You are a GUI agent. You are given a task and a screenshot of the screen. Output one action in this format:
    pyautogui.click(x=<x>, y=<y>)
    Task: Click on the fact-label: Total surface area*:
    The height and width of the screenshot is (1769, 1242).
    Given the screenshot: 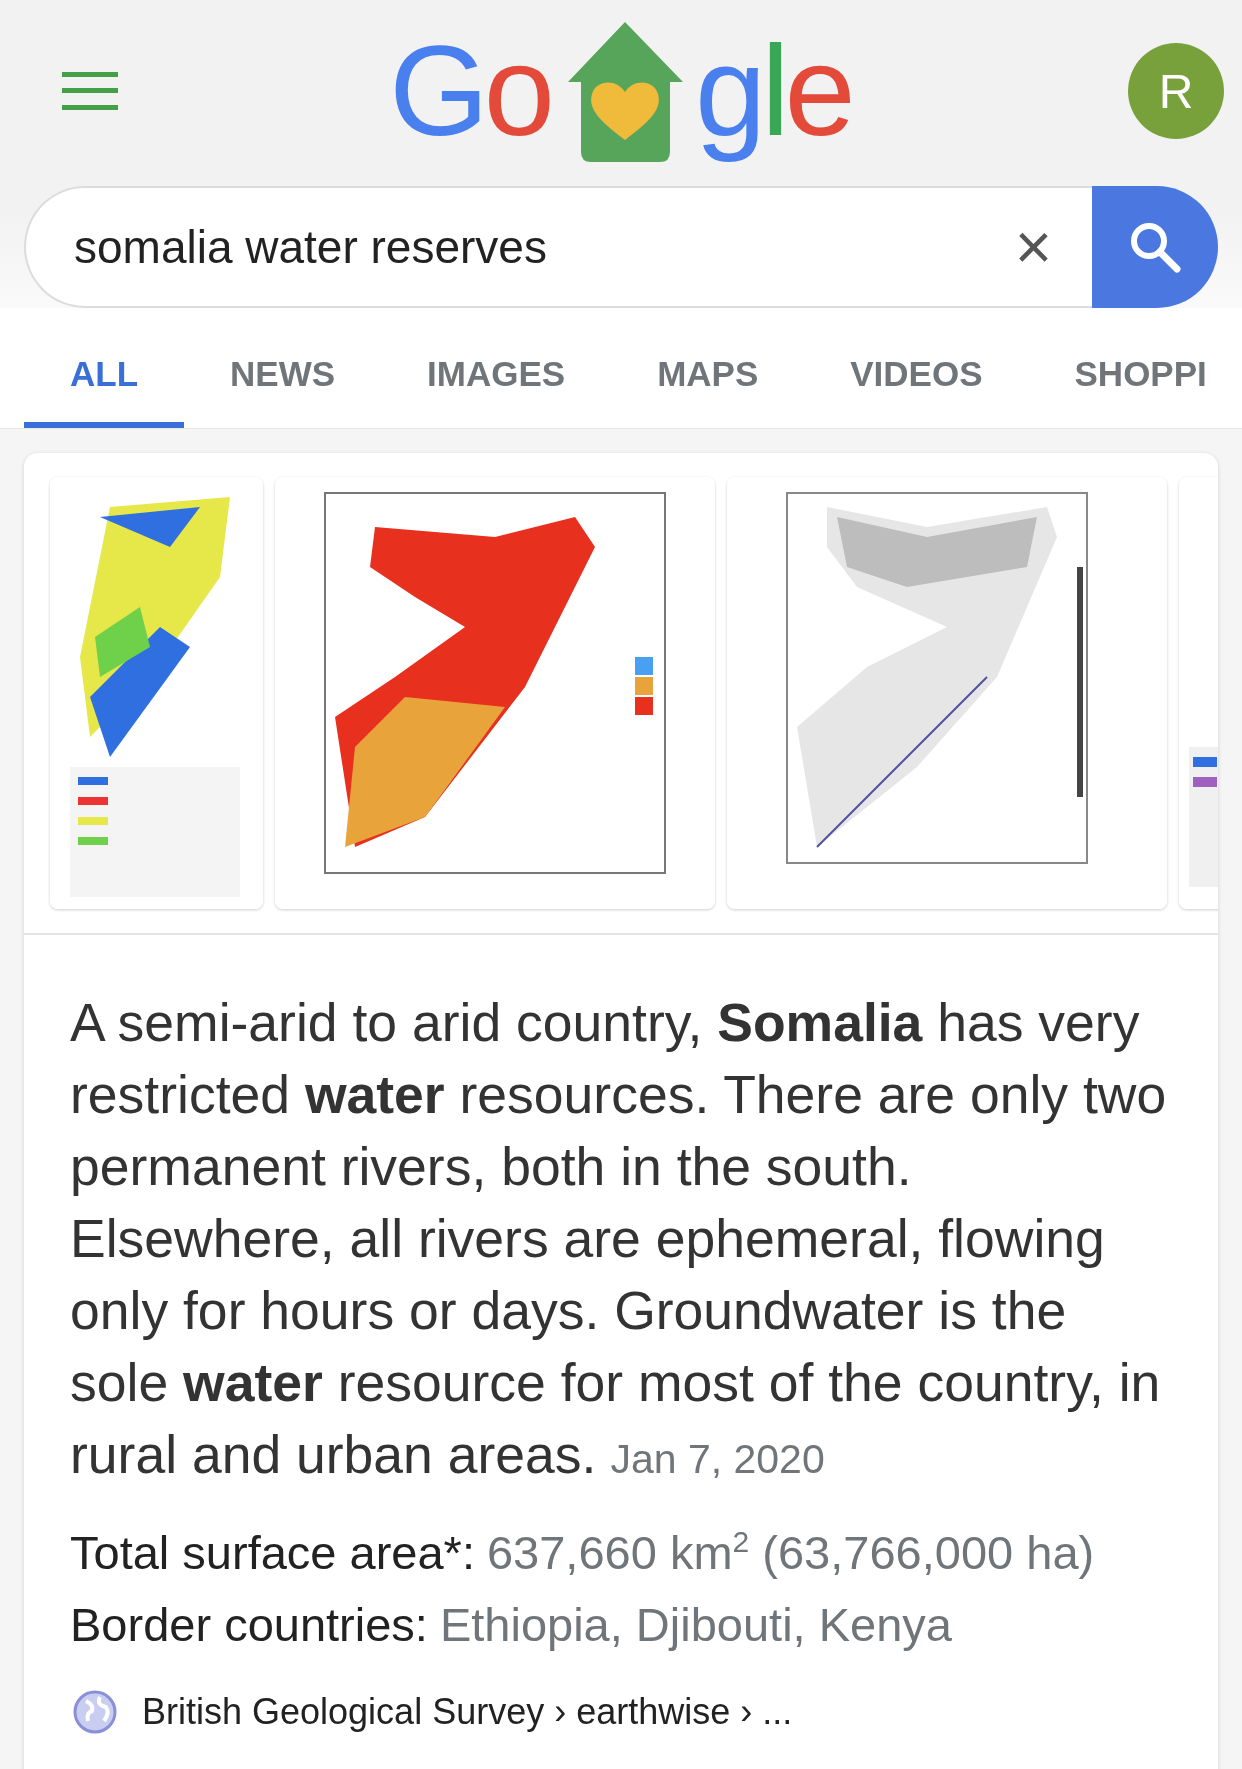 What is the action you would take?
    pyautogui.click(x=272, y=1553)
    